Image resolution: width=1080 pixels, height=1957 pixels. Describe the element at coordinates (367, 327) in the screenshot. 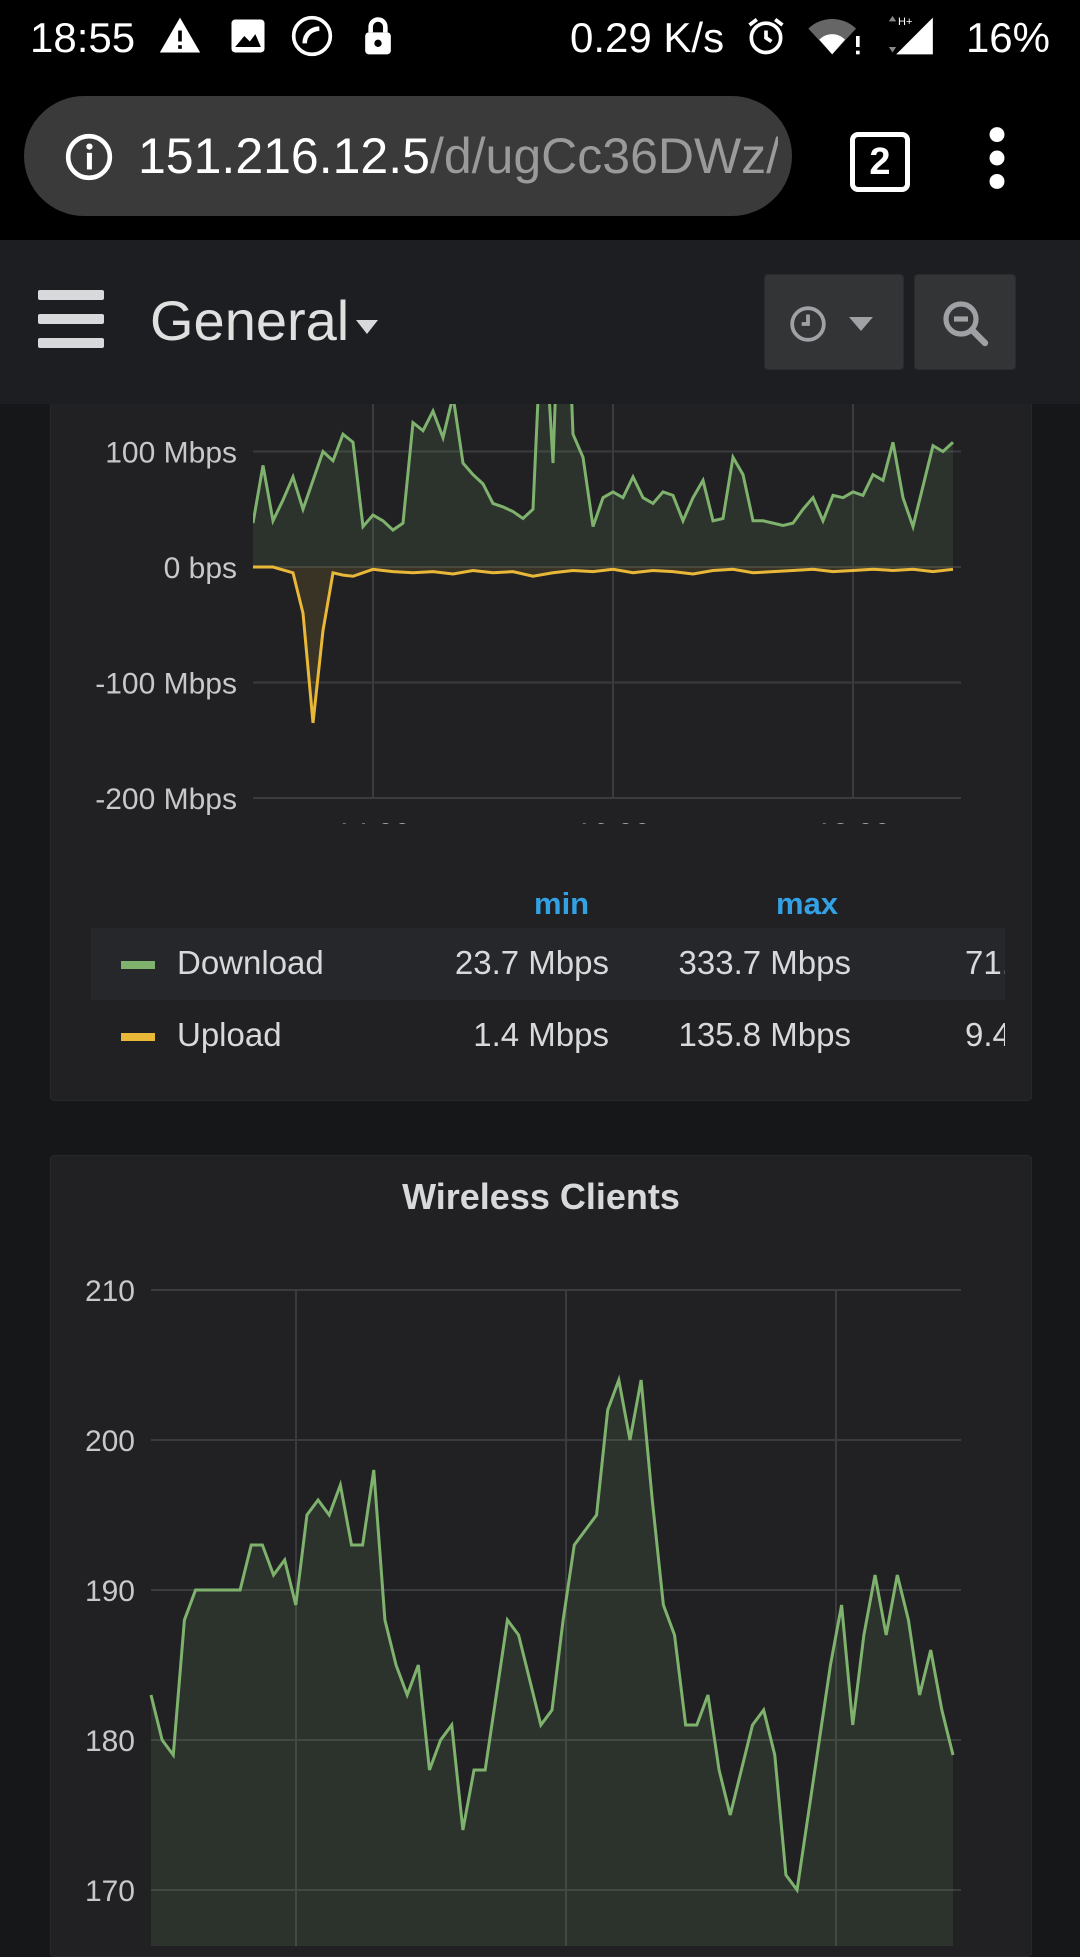

I see `caret-down-icon` at that location.